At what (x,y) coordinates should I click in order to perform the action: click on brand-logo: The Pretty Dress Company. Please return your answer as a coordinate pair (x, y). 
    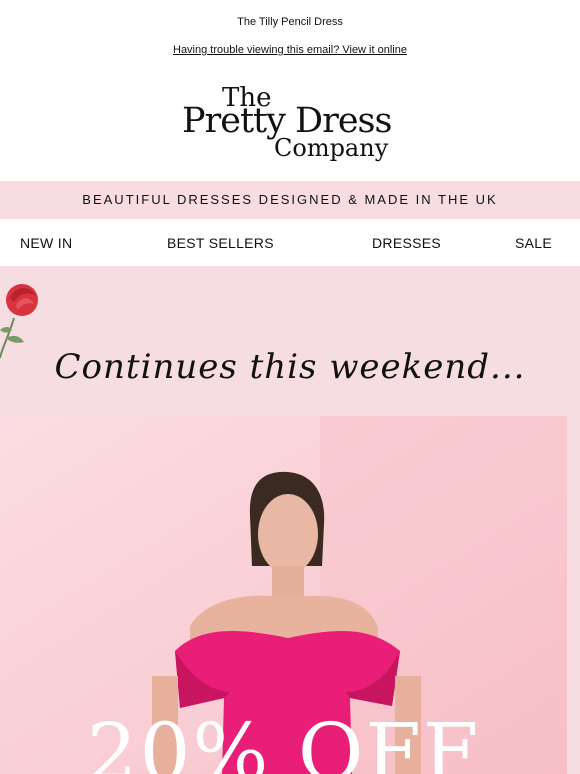
    Looking at the image, I should click on (290, 122).